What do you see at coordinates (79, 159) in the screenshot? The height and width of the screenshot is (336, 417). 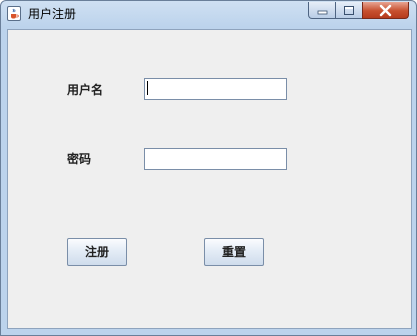 I see `password-label: 密码` at bounding box center [79, 159].